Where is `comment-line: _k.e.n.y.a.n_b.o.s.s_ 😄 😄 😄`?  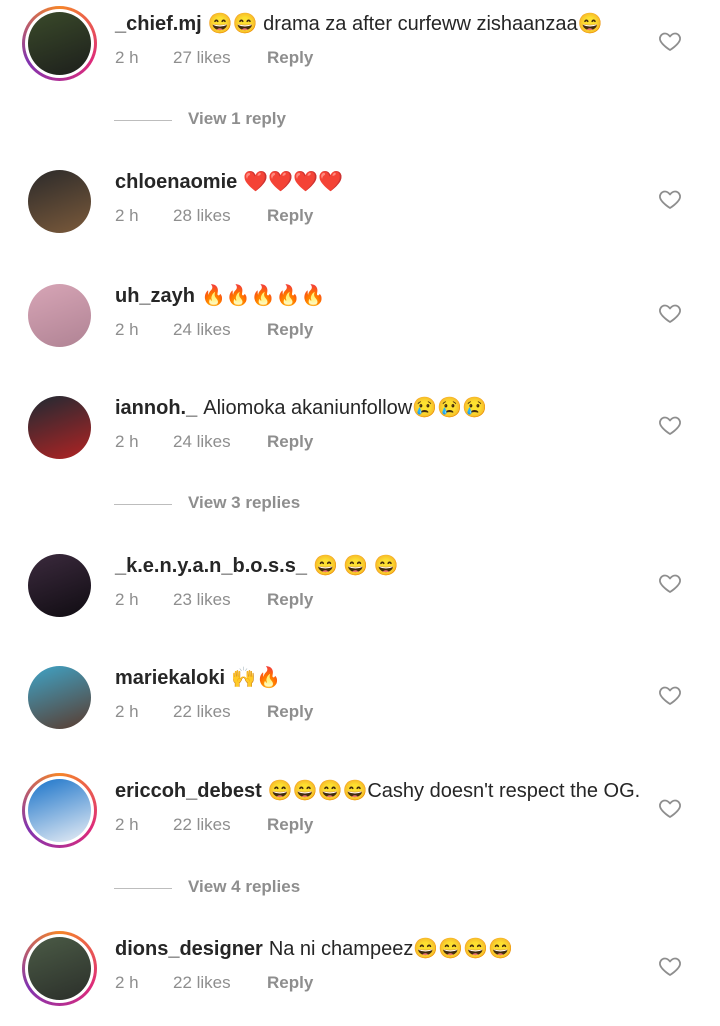
comment-line: _k.e.n.y.a.n_b.o.s.s_ 😄 😄 😄 is located at coordinates (377, 566).